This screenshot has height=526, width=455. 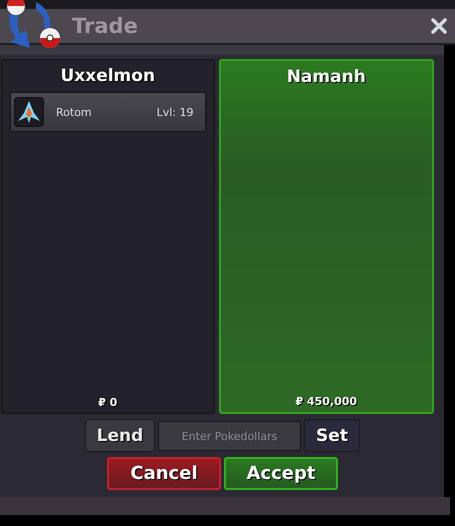 I want to click on set-button: Set, so click(x=332, y=435).